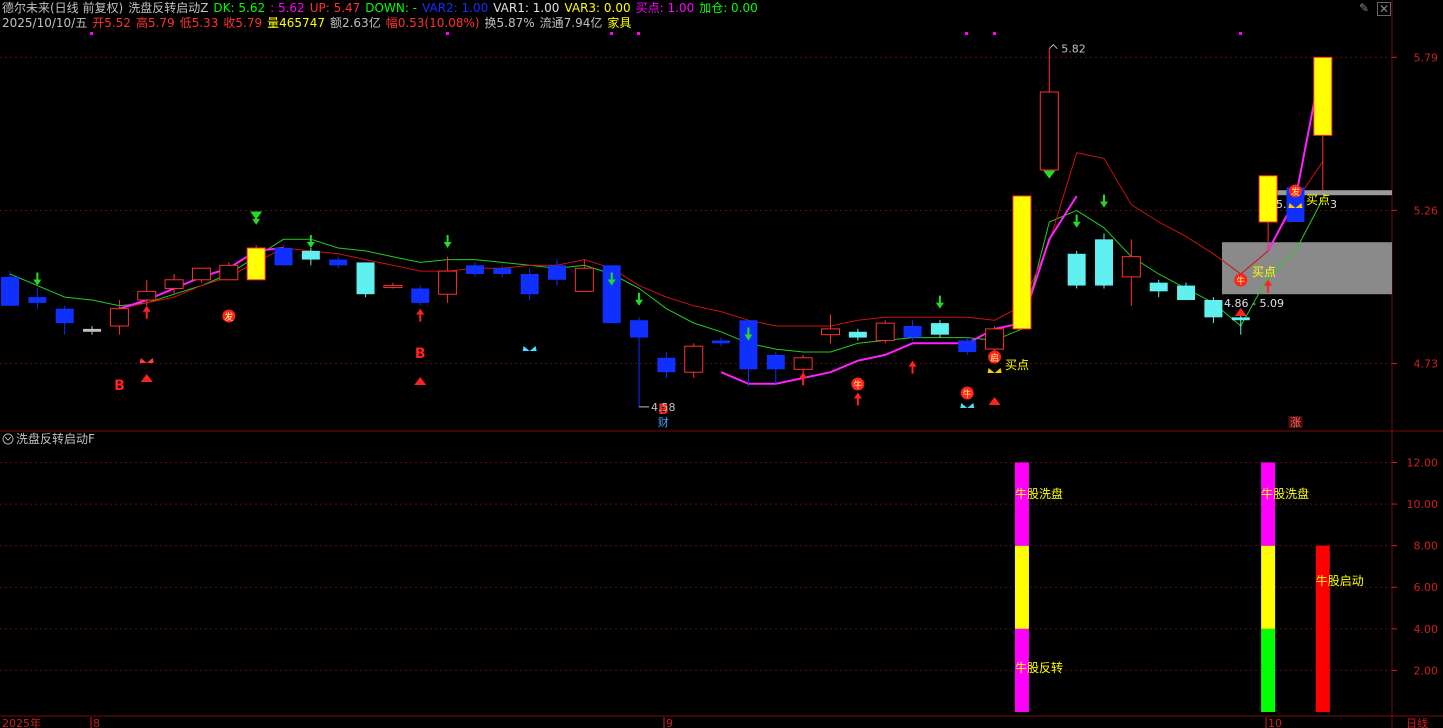  What do you see at coordinates (663, 422) in the screenshot?
I see `cai-marker: 财` at bounding box center [663, 422].